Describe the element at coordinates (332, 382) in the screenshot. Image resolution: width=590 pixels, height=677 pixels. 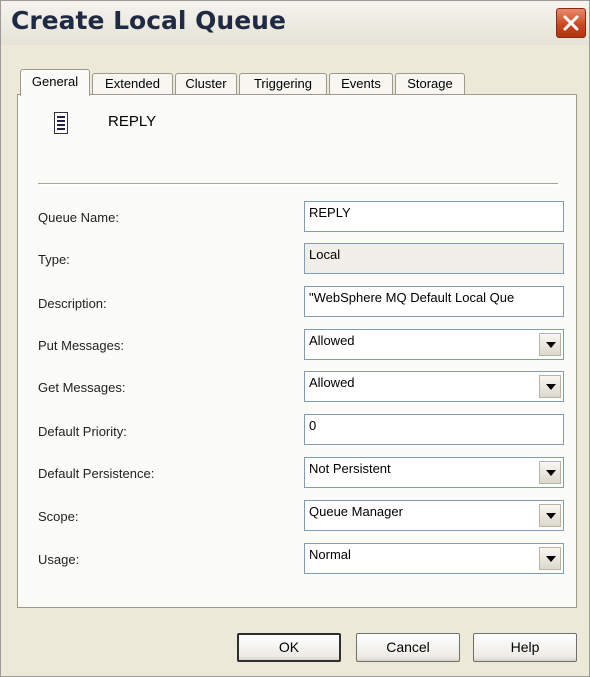
I see `get-messages-value: Allowed` at that location.